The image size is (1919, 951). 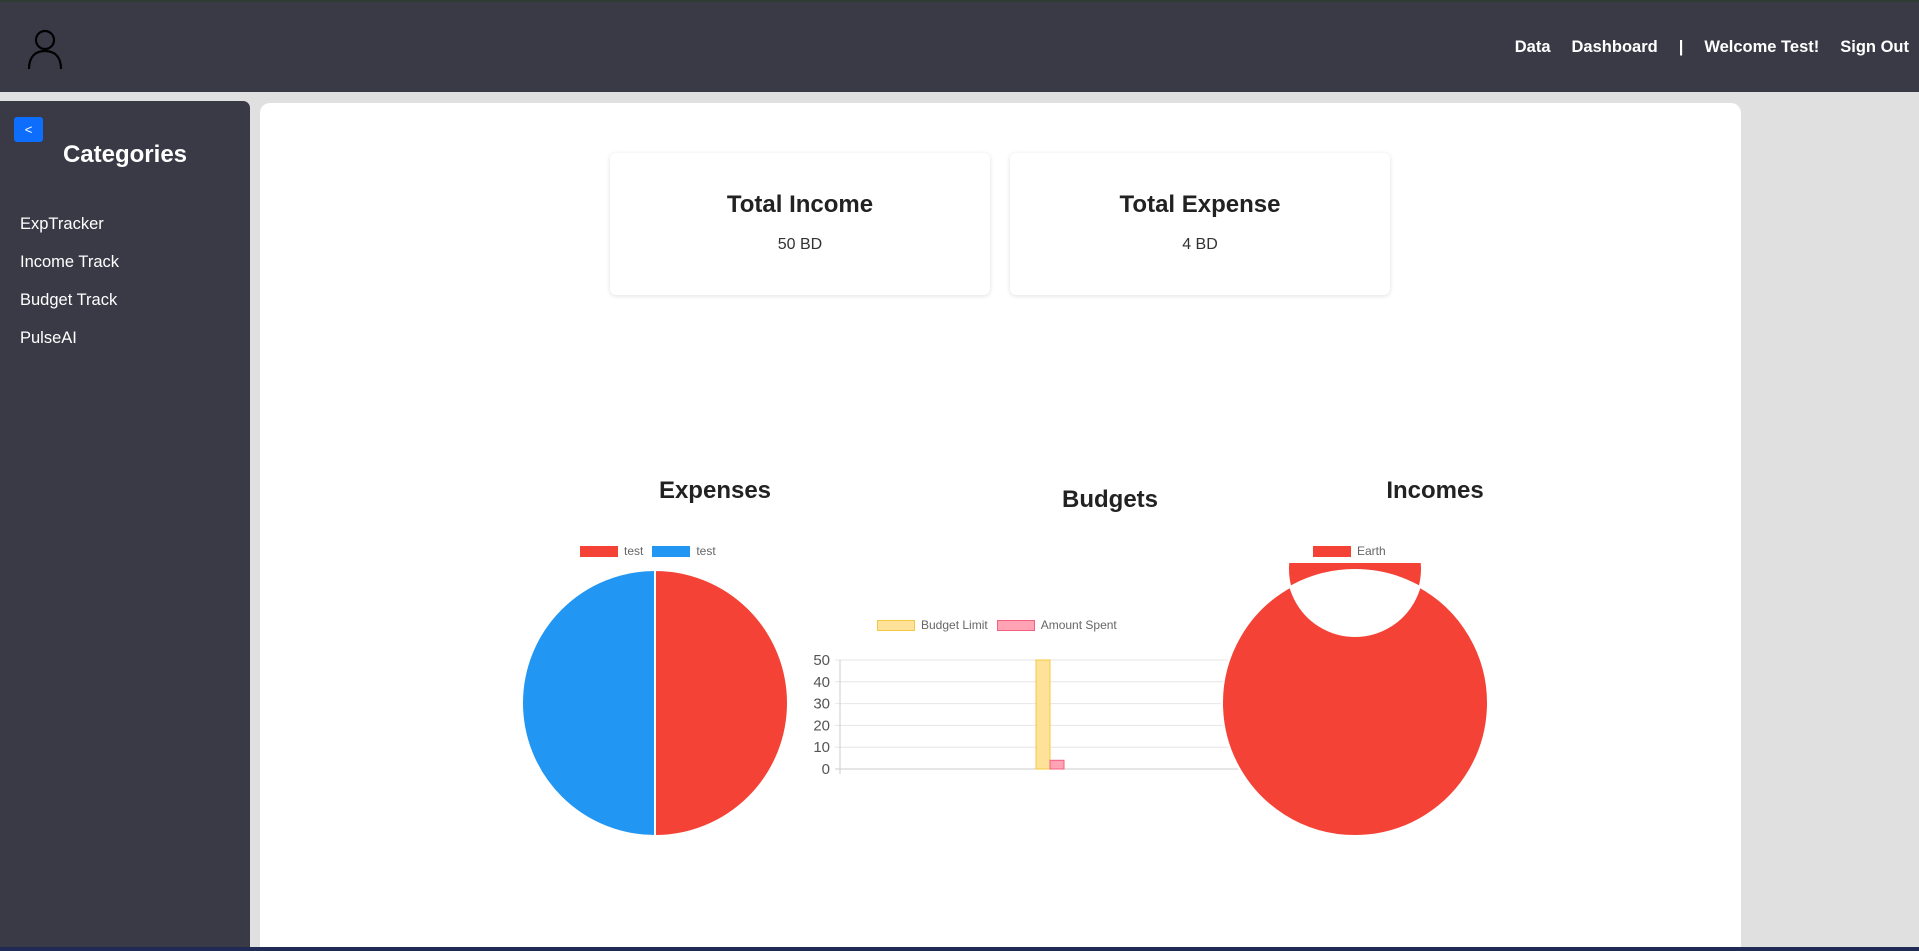 I want to click on sidebar-item-exptracker: ExpTracker, so click(x=69, y=233).